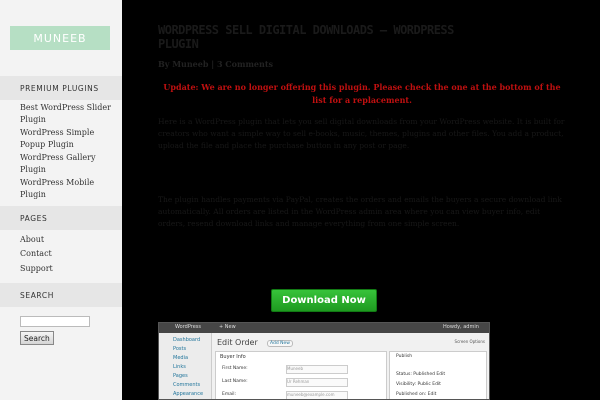  What do you see at coordinates (317, 395) in the screenshot?
I see `wp-field-input: muneeb@example.com` at bounding box center [317, 395].